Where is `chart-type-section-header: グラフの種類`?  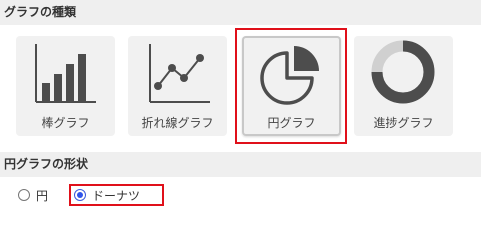
chart-type-section-header: グラフの種類 is located at coordinates (240, 12).